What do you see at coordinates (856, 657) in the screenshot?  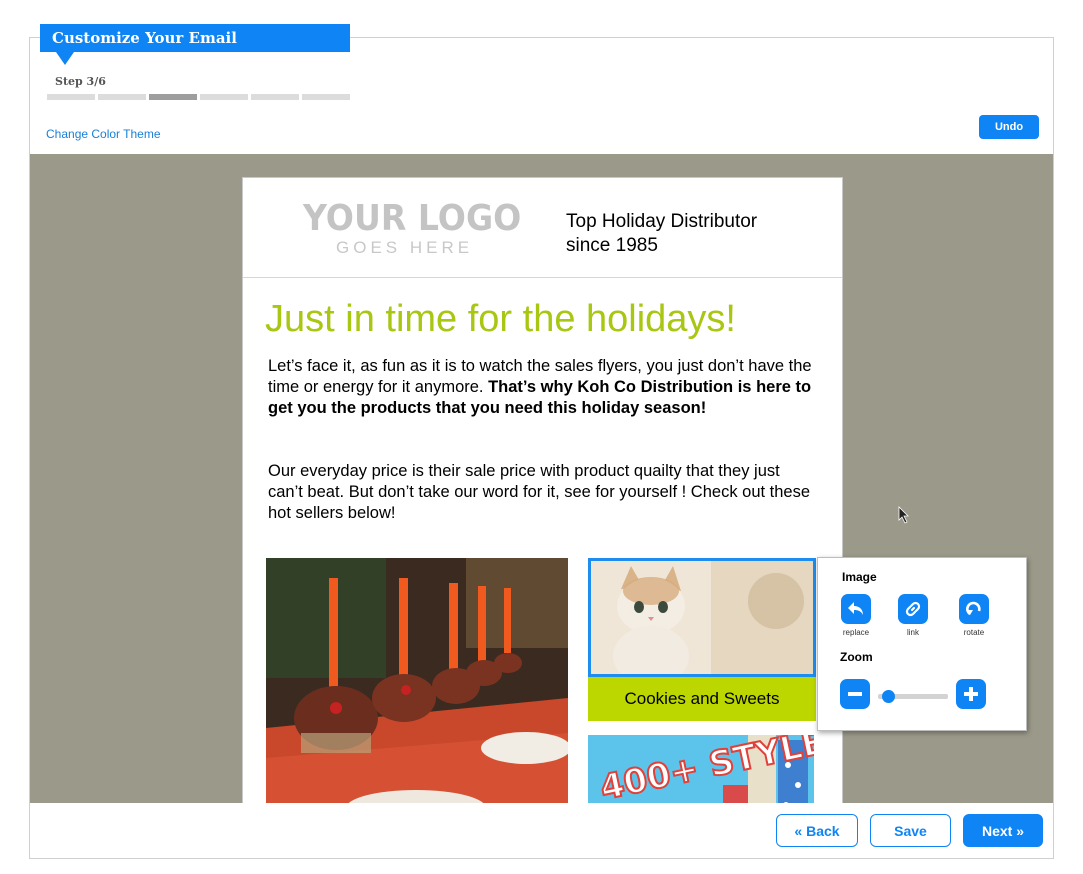 I see `zoom-heading: Zoom` at bounding box center [856, 657].